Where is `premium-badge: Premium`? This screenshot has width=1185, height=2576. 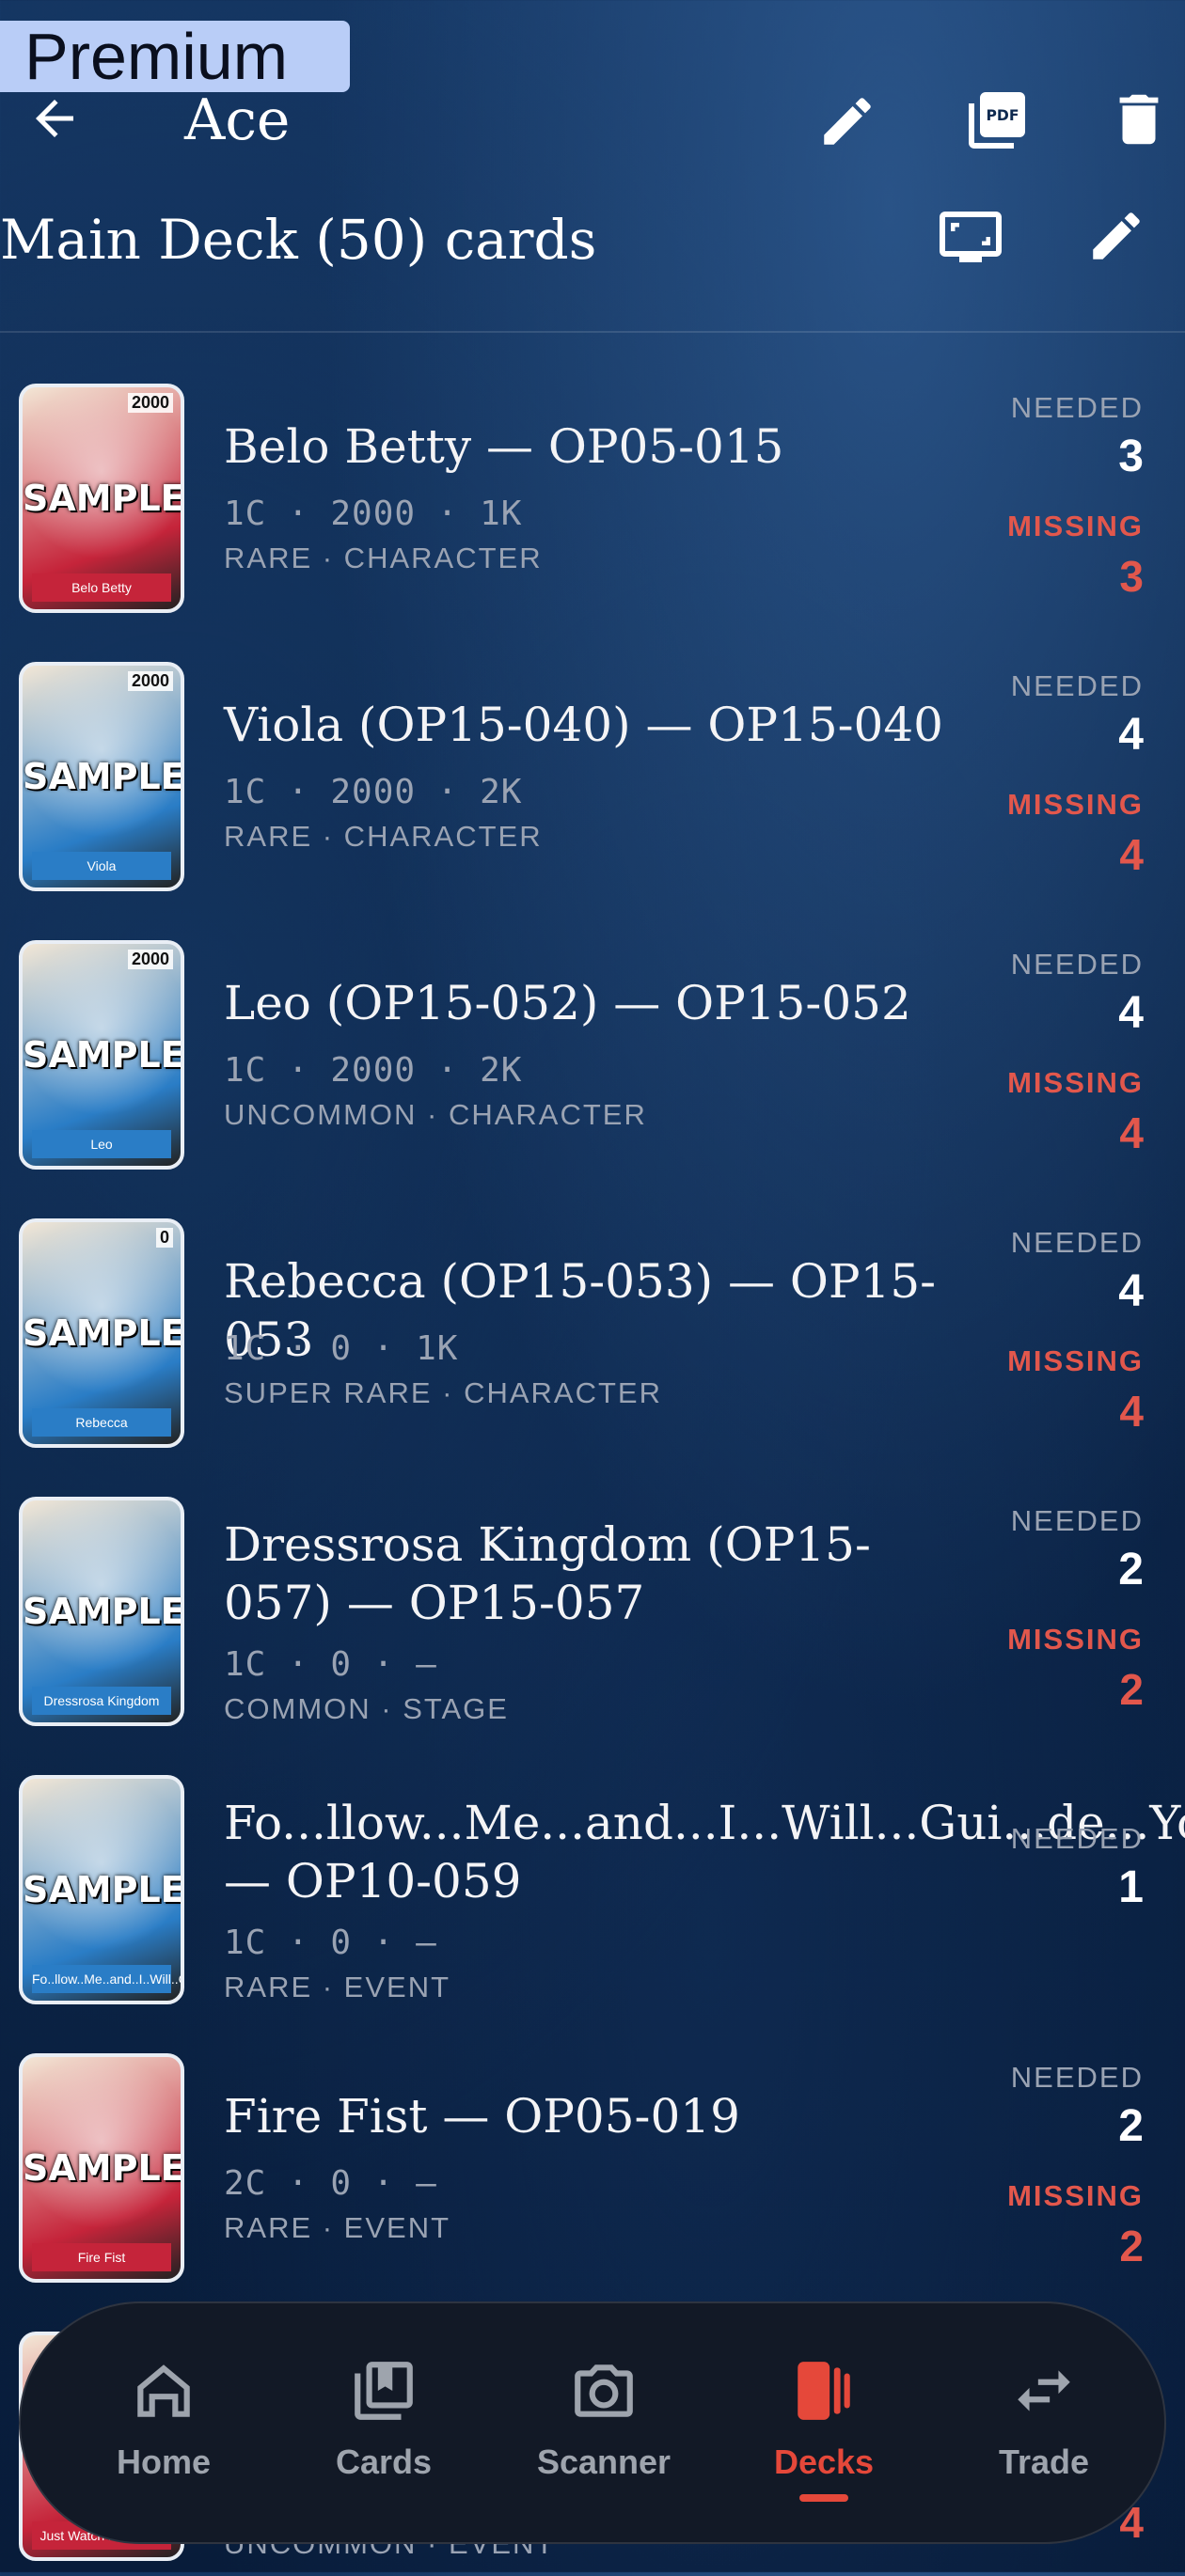
premium-badge: Premium is located at coordinates (175, 57).